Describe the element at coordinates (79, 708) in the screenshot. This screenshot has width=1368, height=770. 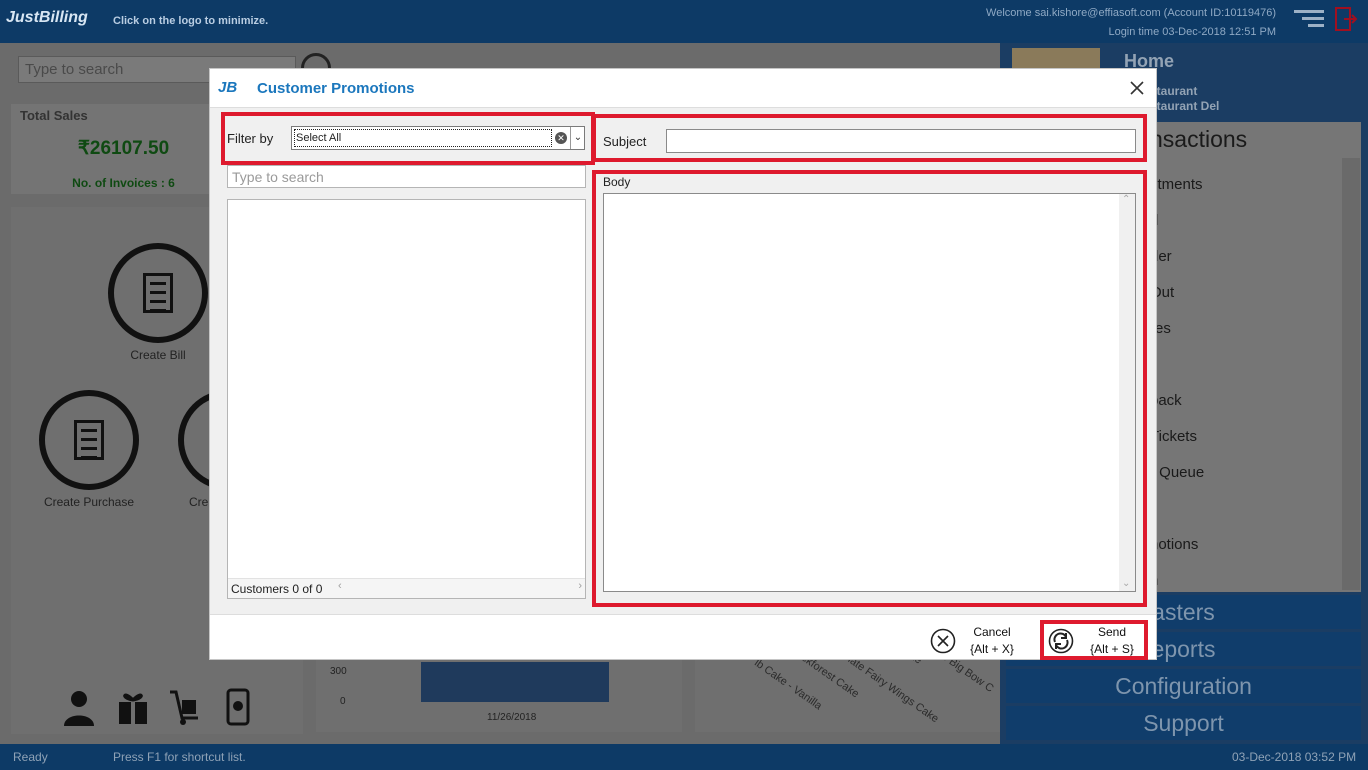
I see `customer-icon` at that location.